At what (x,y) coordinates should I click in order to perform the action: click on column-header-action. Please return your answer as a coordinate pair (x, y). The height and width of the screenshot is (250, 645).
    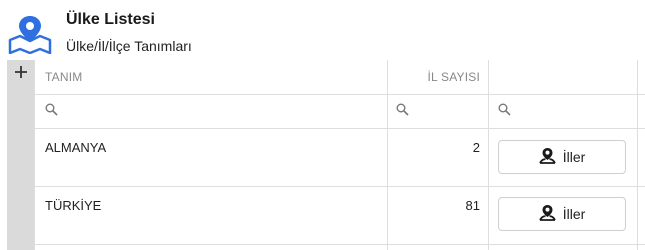
    Looking at the image, I should click on (563, 77).